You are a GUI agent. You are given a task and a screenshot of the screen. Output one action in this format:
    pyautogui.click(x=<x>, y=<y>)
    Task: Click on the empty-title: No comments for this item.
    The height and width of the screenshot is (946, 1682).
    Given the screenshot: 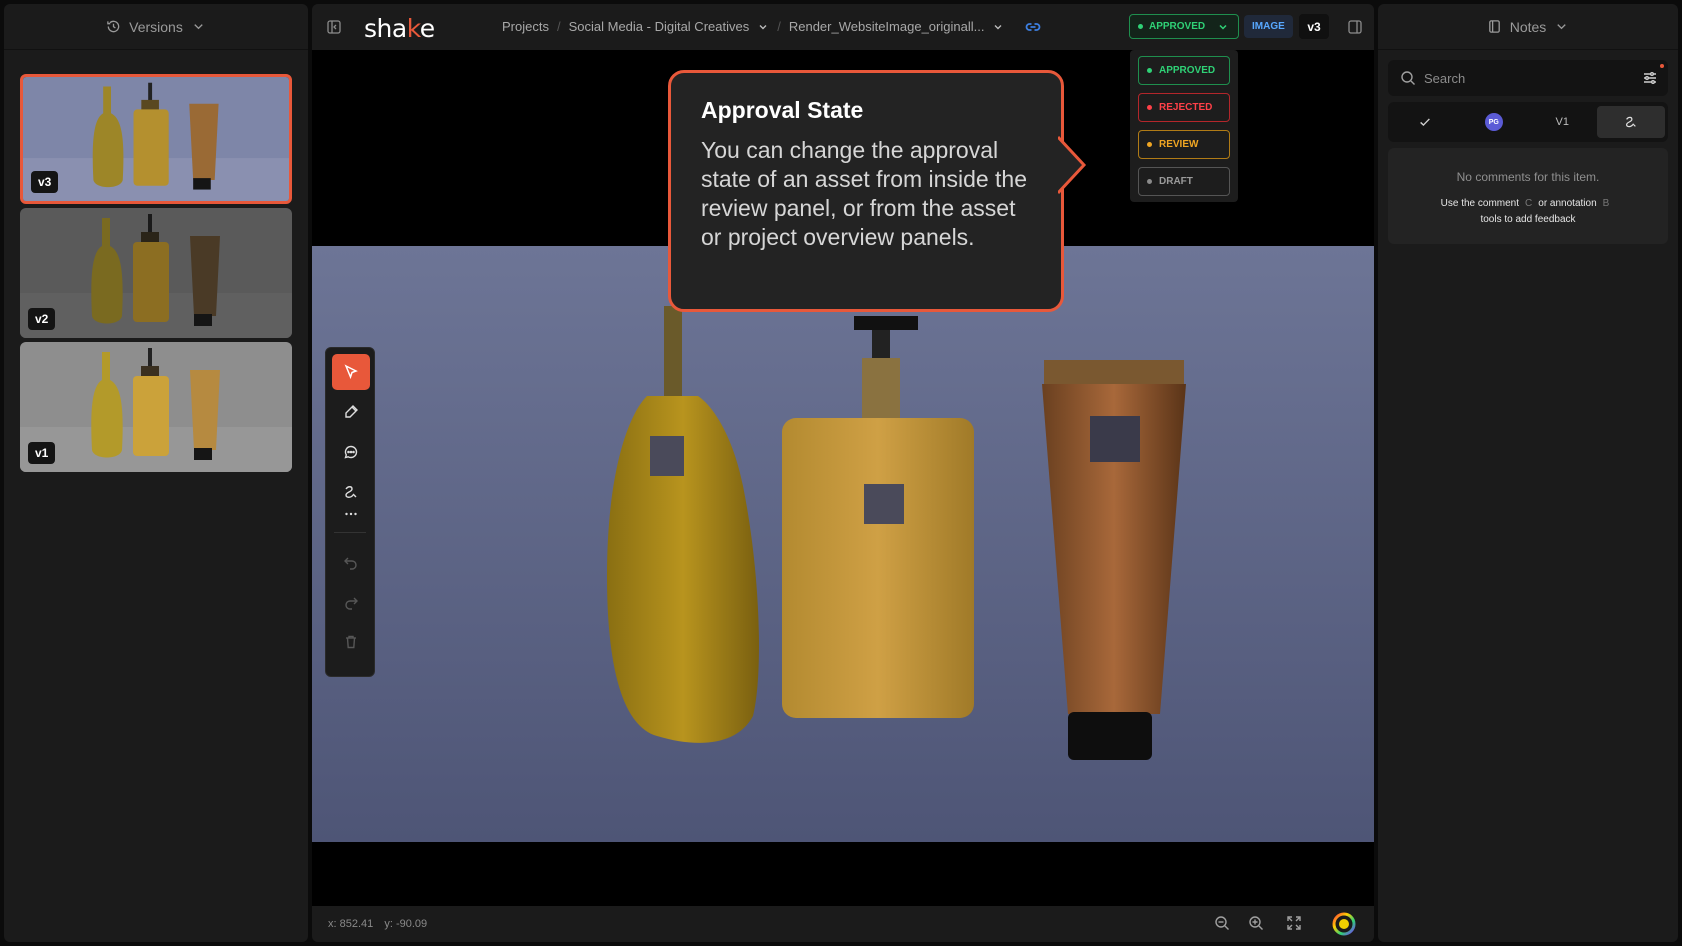 What is the action you would take?
    pyautogui.click(x=1528, y=177)
    